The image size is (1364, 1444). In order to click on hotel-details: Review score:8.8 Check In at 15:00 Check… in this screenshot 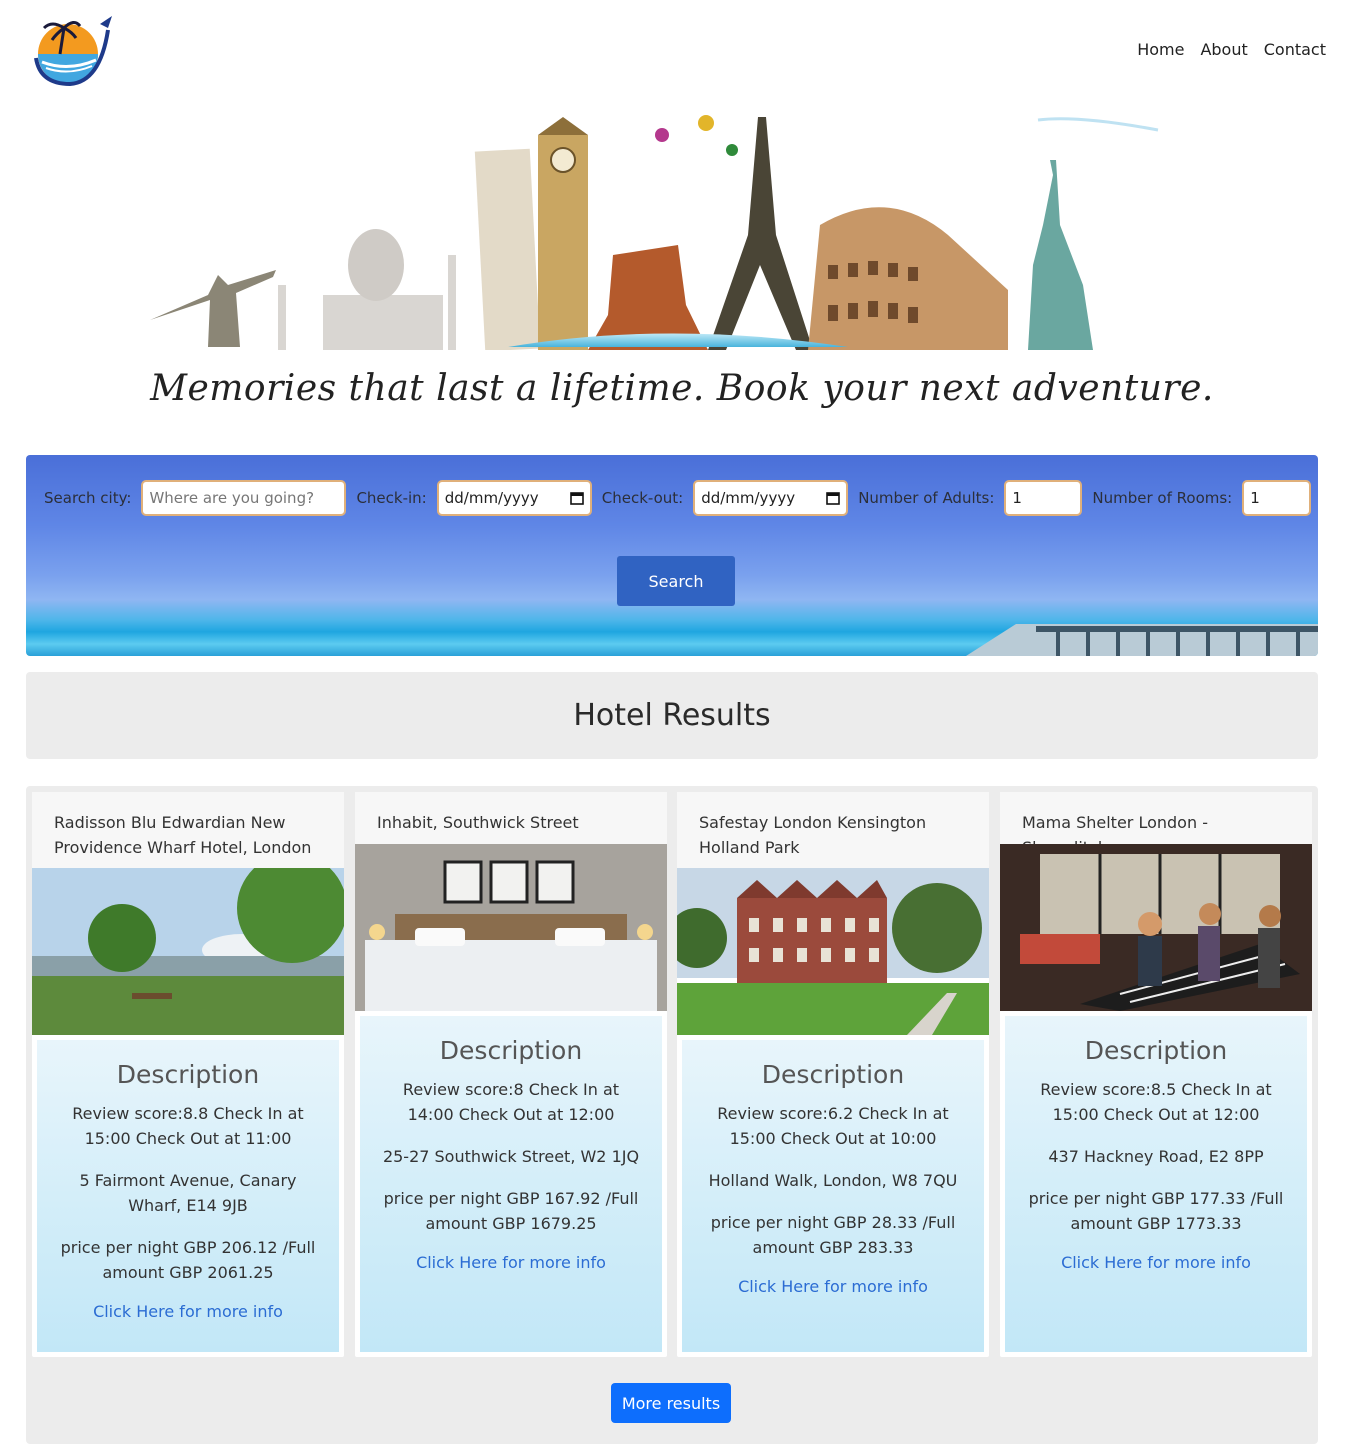, I will do `click(188, 1126)`.